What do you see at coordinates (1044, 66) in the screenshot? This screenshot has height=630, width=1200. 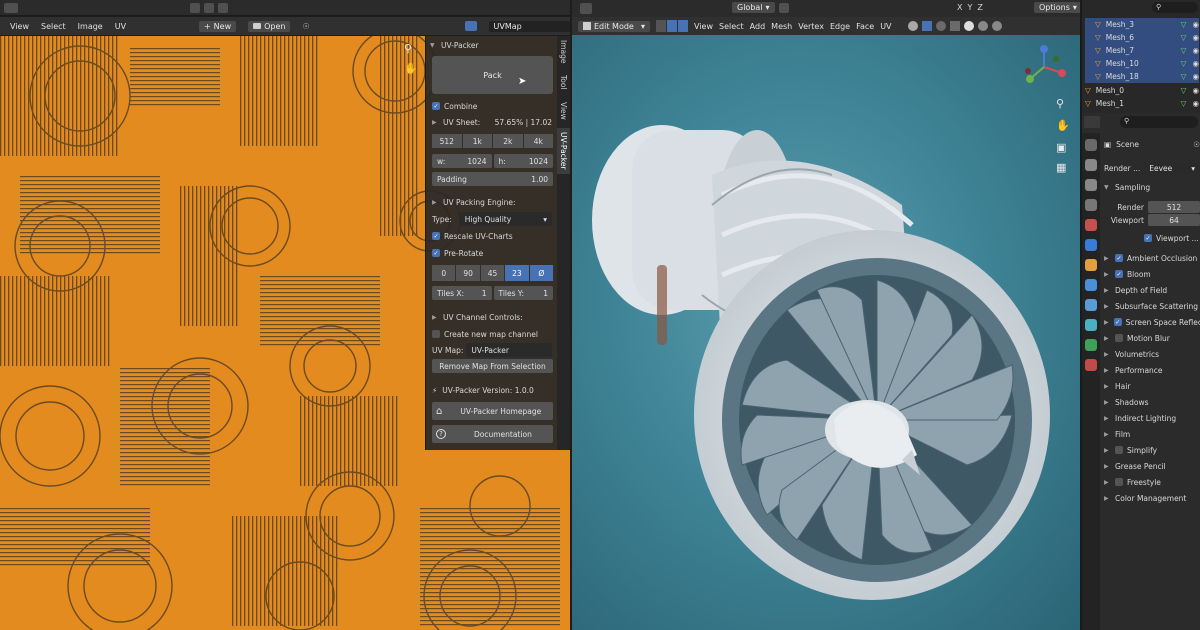 I see `navigation-gizmo` at bounding box center [1044, 66].